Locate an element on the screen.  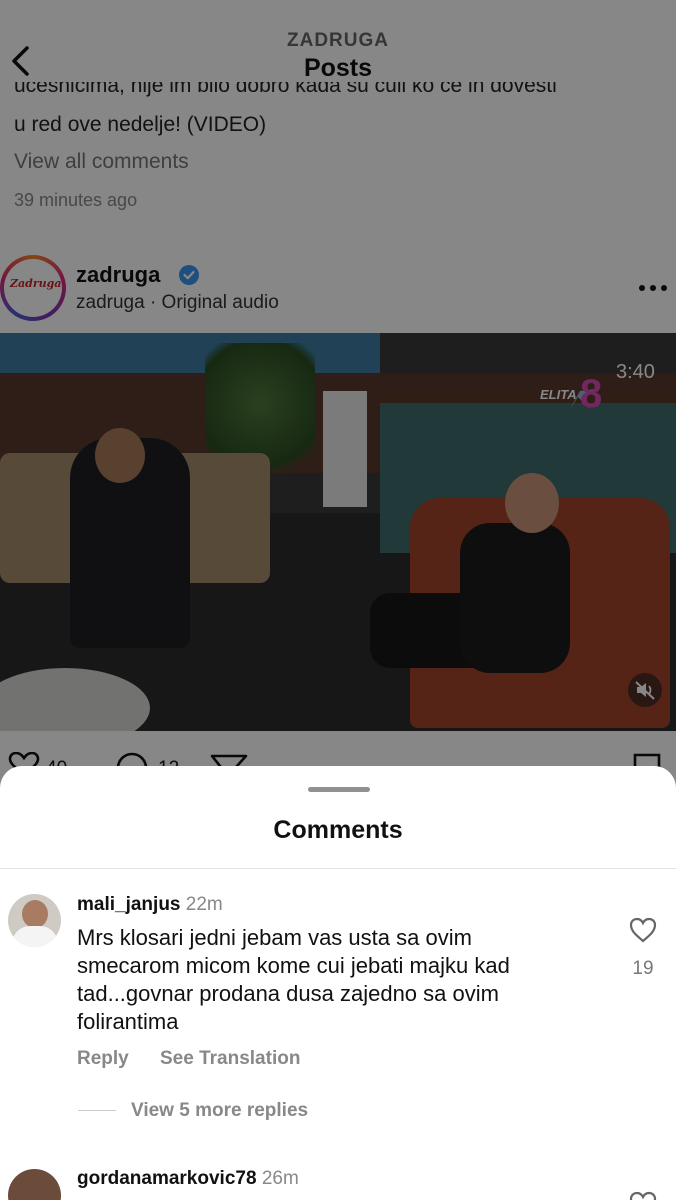
account-name: zadruga is located at coordinates (118, 275).